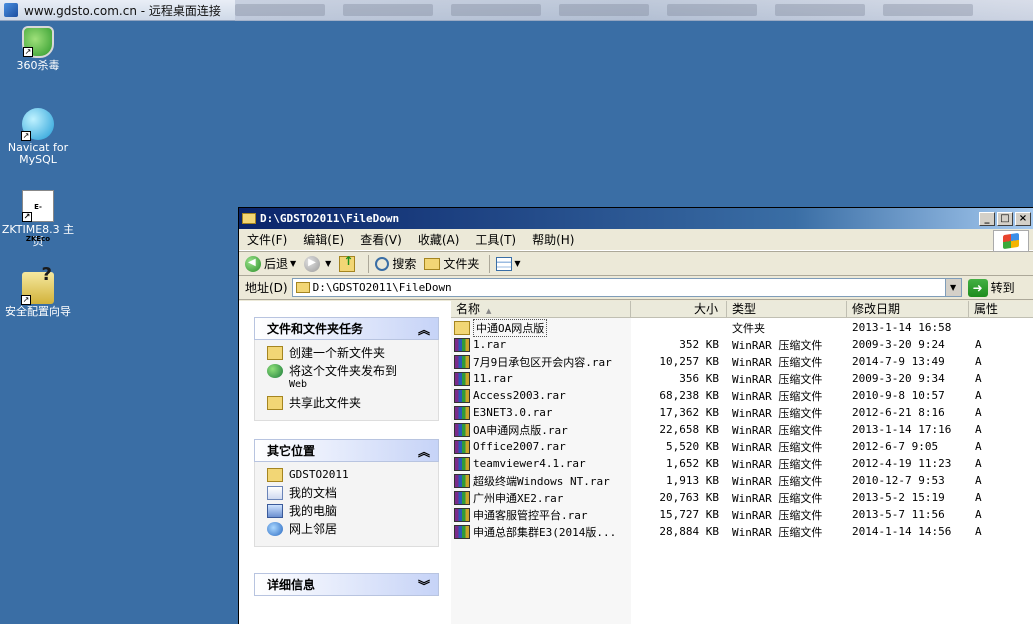 This screenshot has width=1033, height=624. Describe the element at coordinates (490, 344) in the screenshot. I see `file-name: 1.rar` at that location.